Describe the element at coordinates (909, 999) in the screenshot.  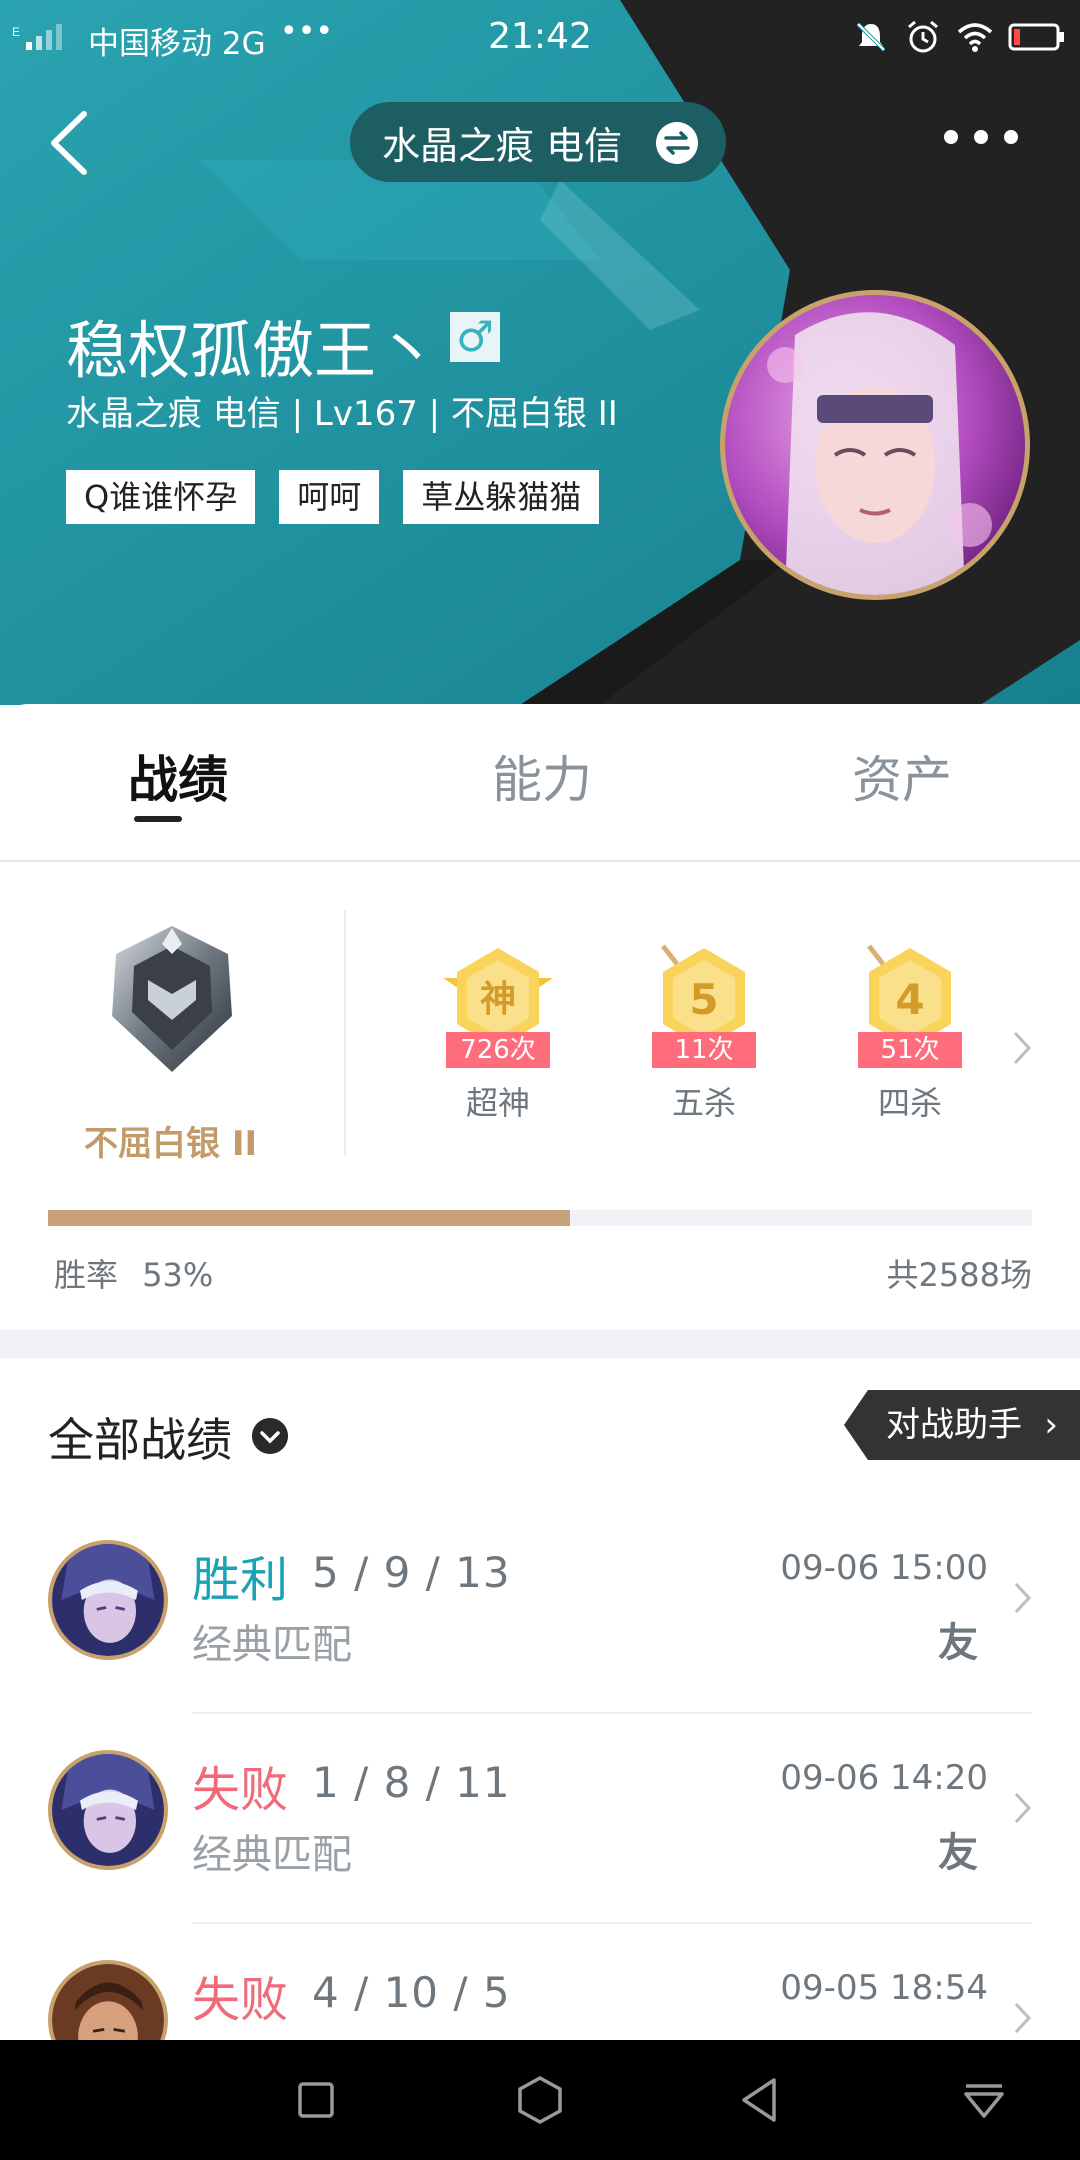
I see `badge-symbol: 4` at that location.